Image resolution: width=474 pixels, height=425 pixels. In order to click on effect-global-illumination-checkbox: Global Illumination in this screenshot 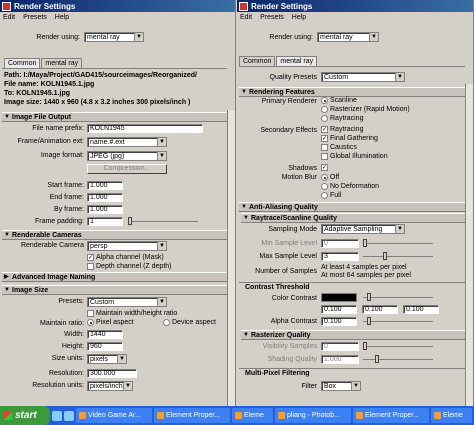, I will do `click(354, 156)`.